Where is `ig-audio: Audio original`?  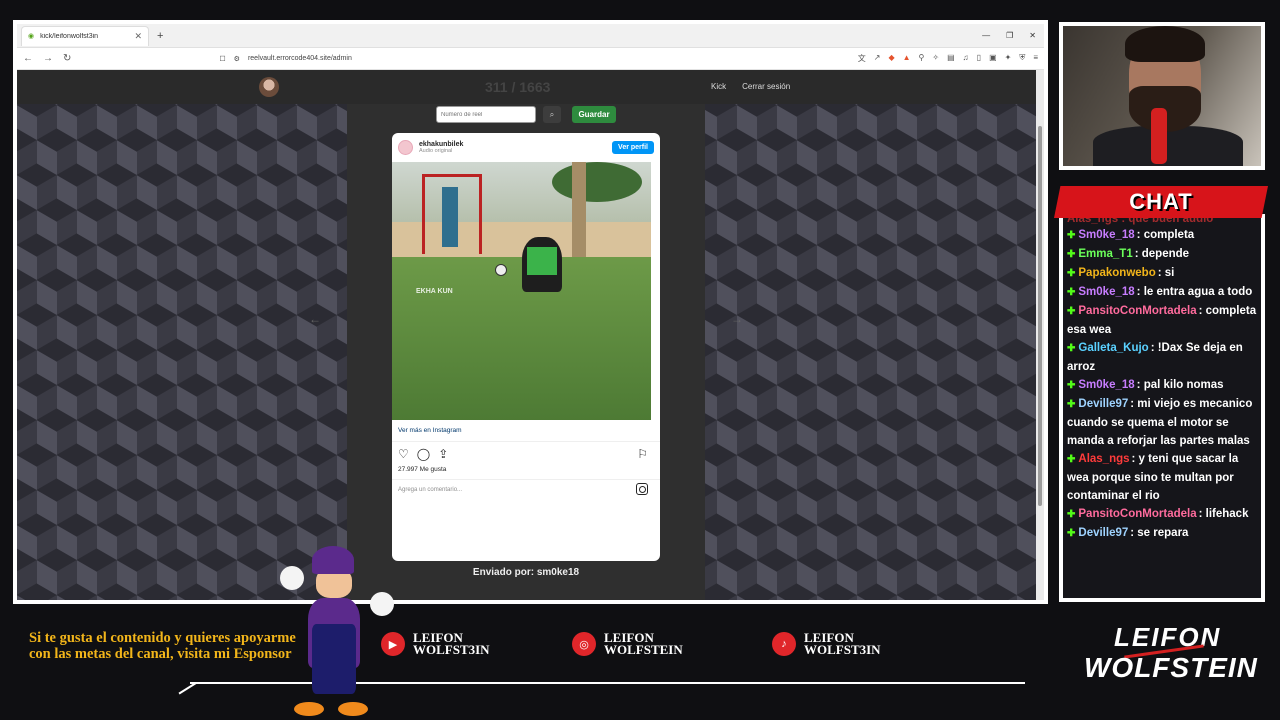 ig-audio: Audio original is located at coordinates (441, 151).